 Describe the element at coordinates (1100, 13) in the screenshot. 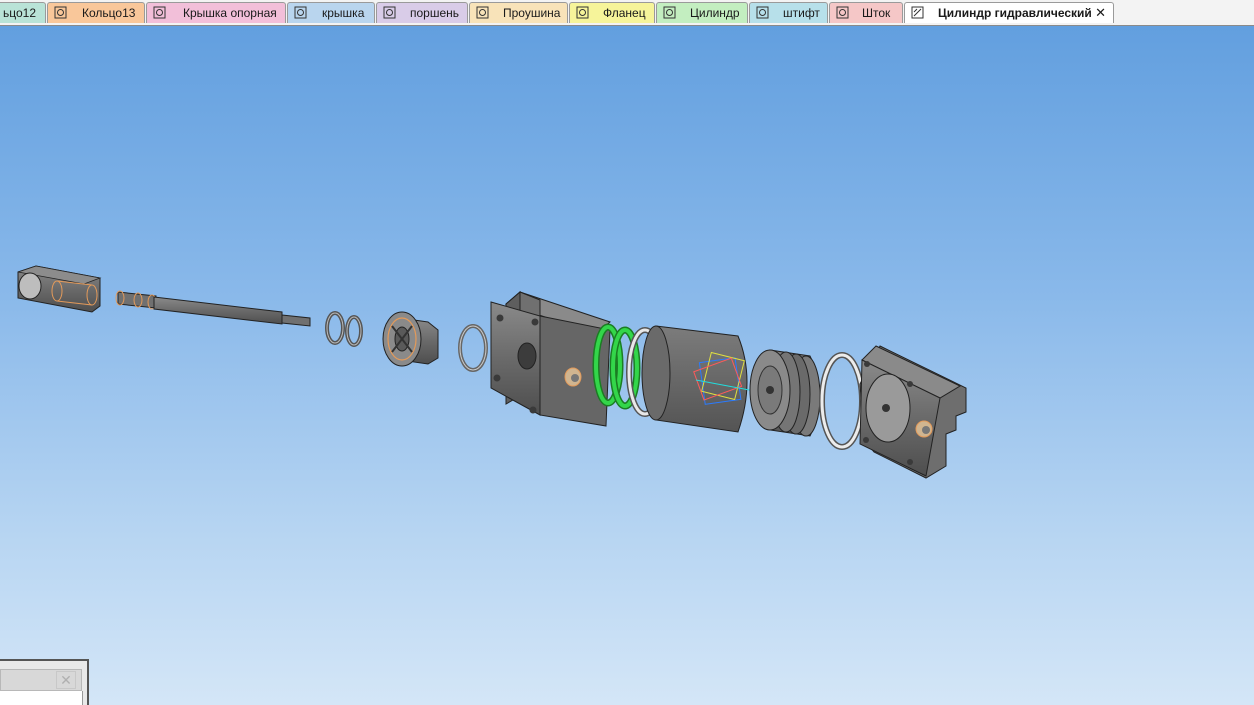

I see `close-tab-icon: ✕` at that location.